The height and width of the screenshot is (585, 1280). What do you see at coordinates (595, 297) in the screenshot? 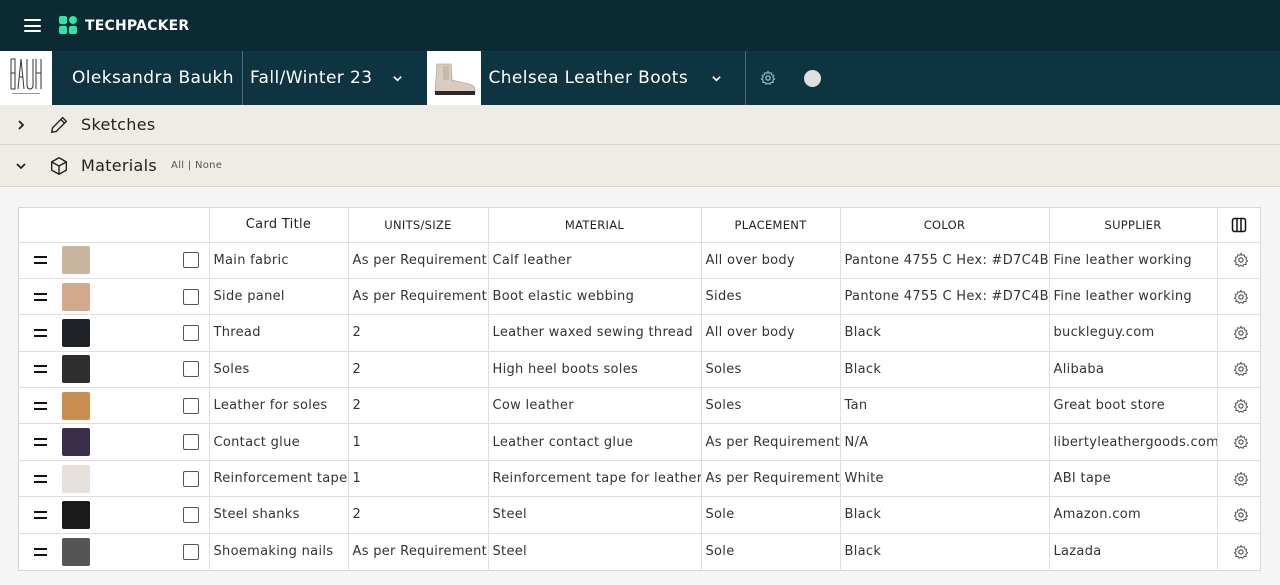
I see `cell-material: Boot elastic webbing` at bounding box center [595, 297].